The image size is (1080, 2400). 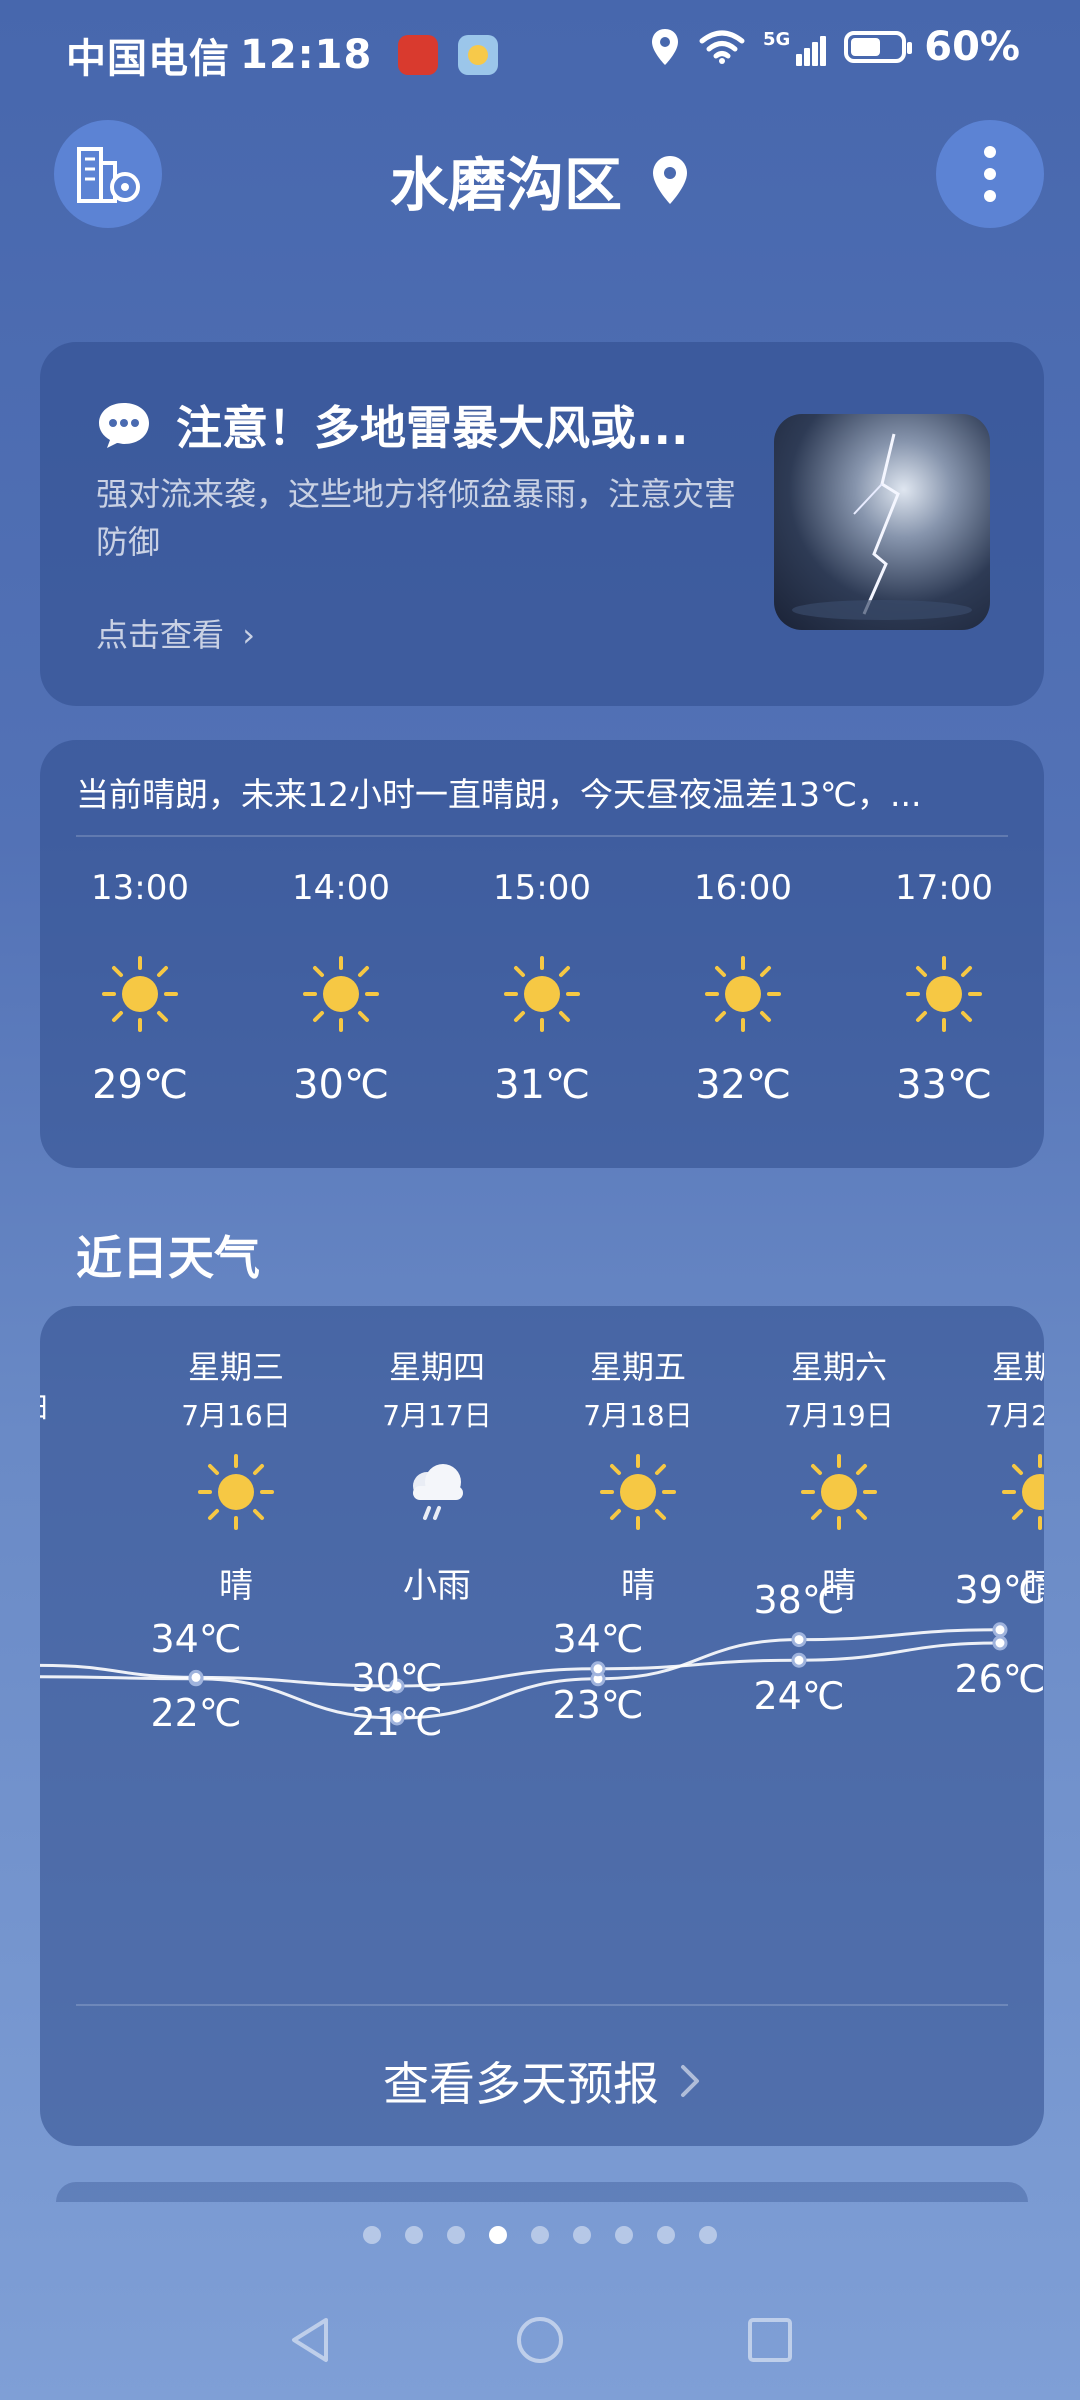 I want to click on thunderstorm-image, so click(x=882, y=522).